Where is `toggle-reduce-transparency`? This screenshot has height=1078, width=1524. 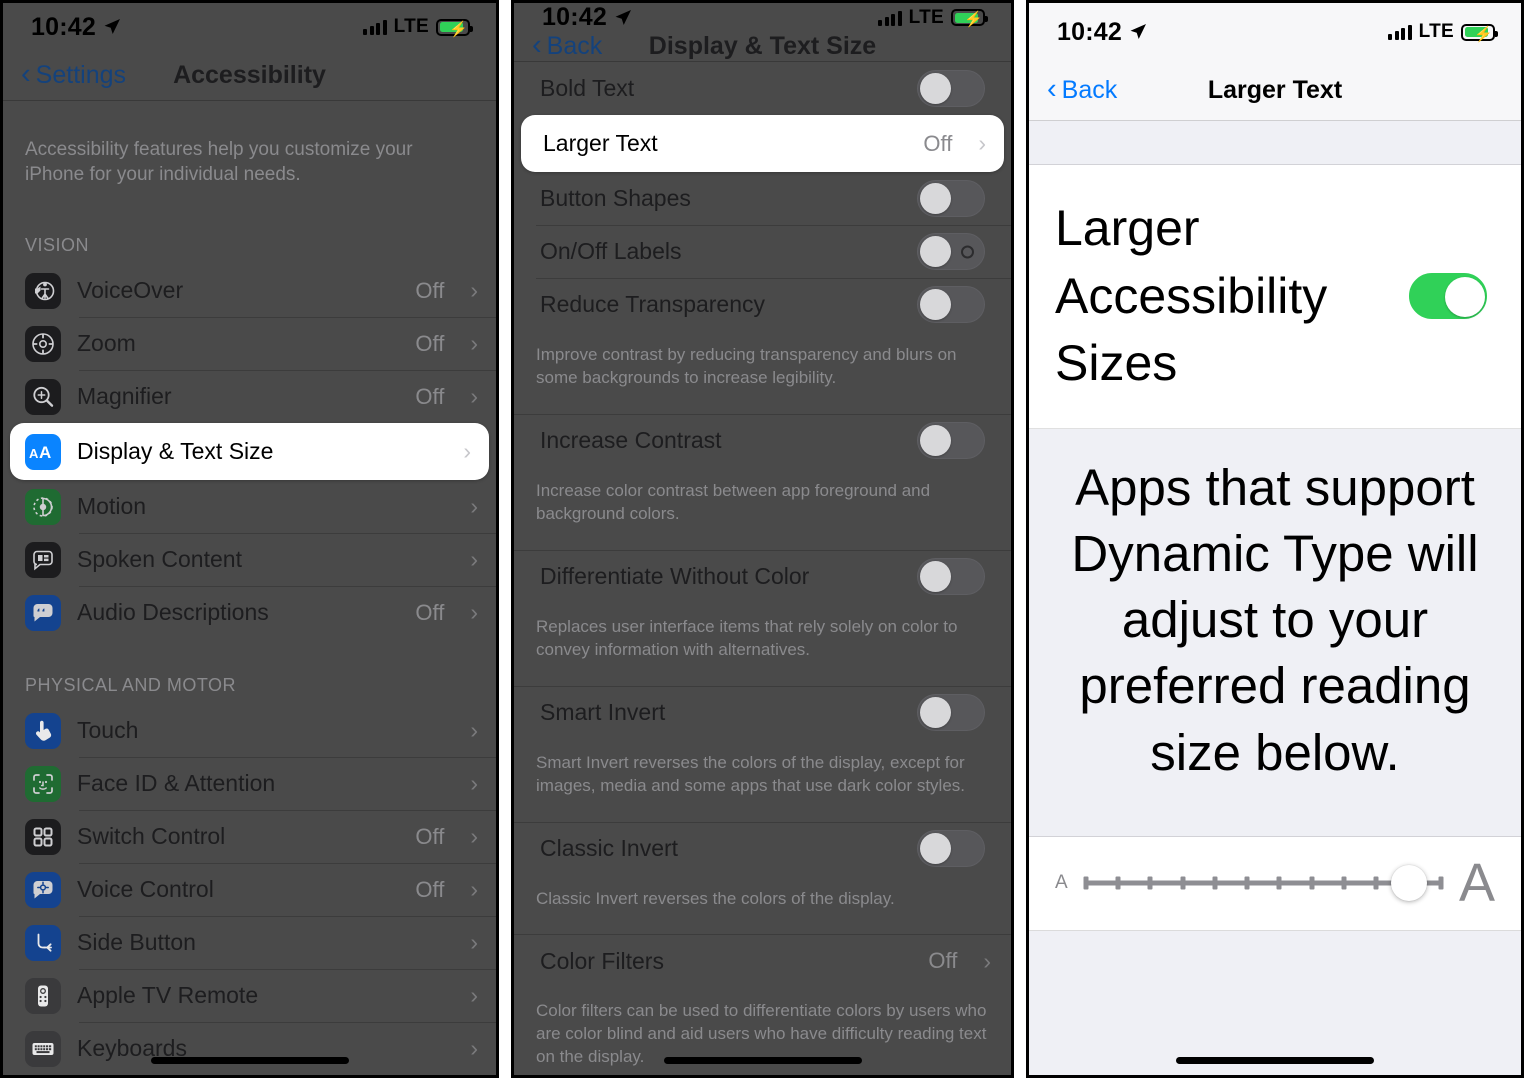
toggle-reduce-transparency is located at coordinates (951, 304).